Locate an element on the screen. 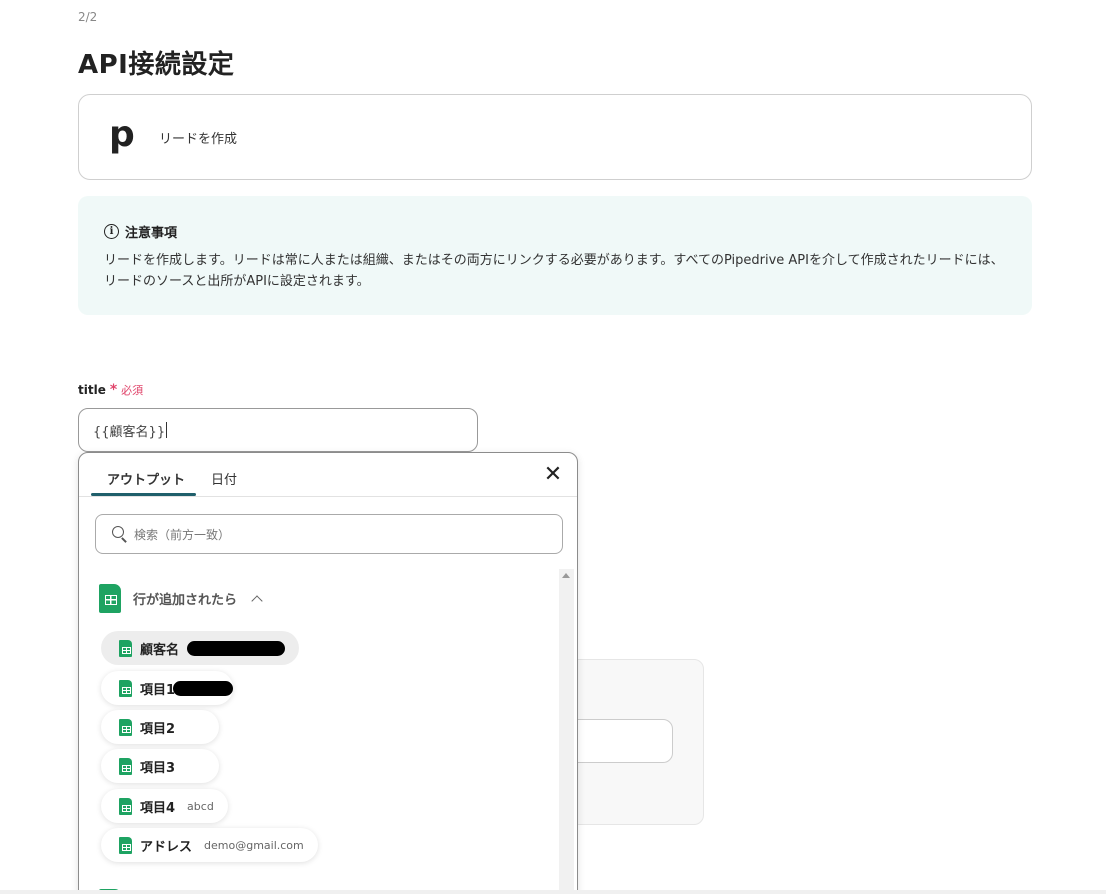  tab-output: アウトプット is located at coordinates (146, 478).